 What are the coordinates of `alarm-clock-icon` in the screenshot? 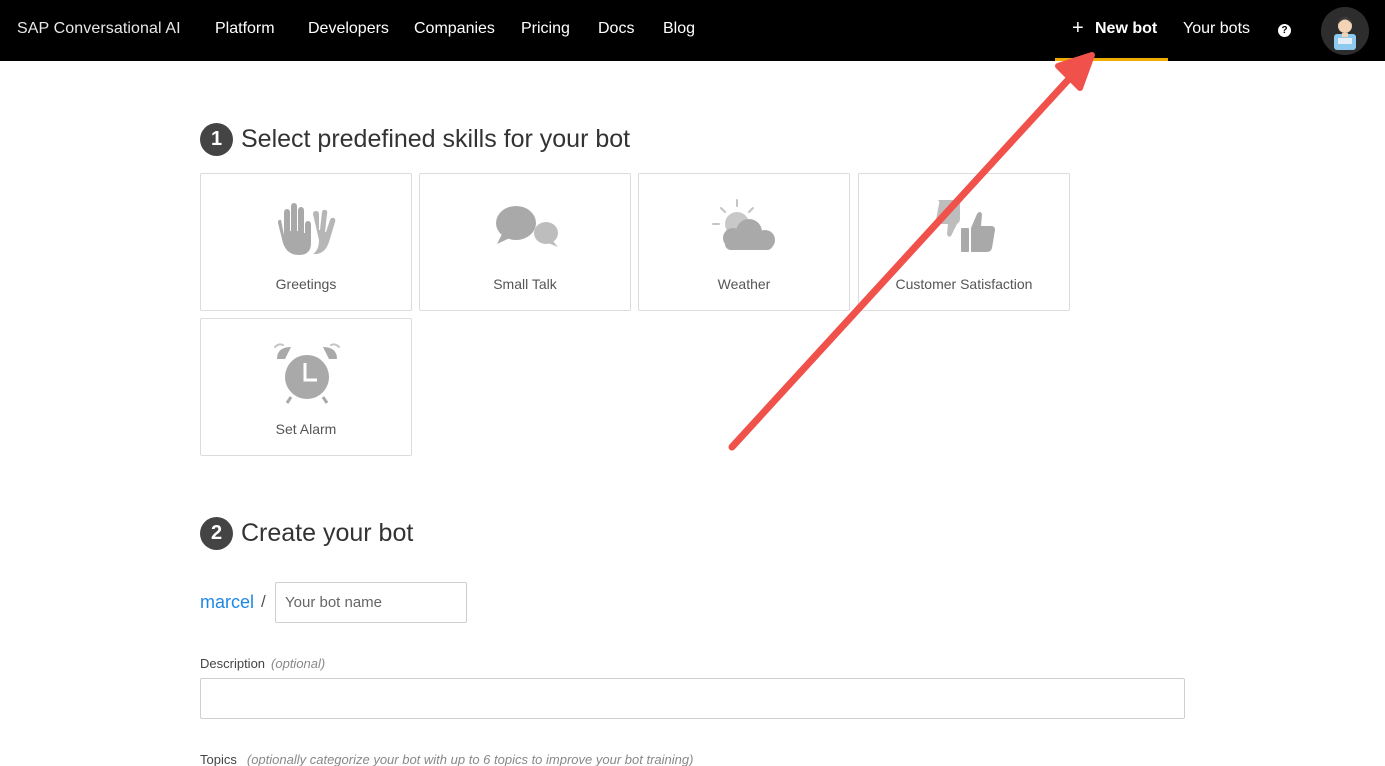 It's located at (307, 373).